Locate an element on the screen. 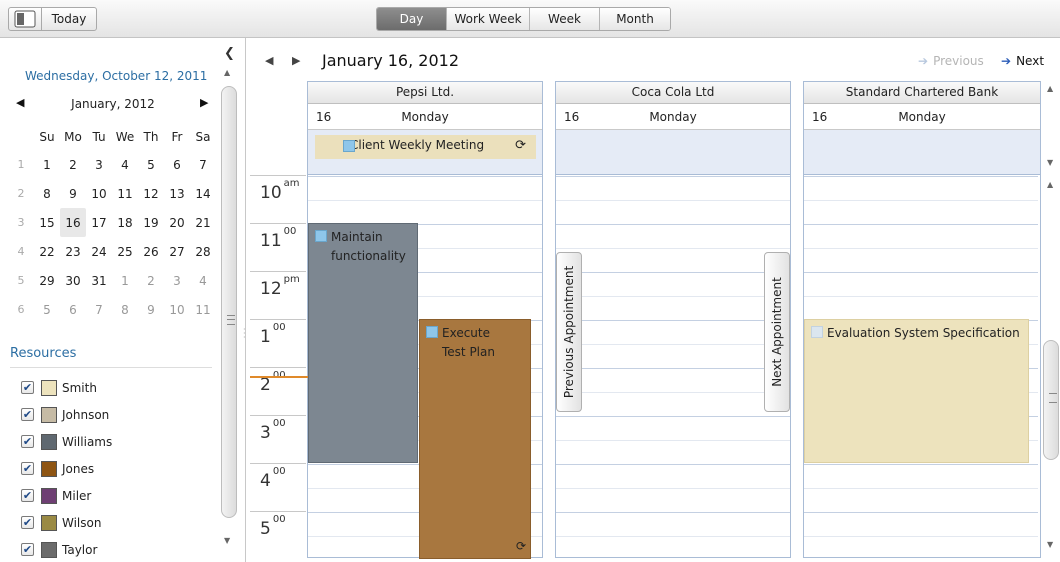 The width and height of the screenshot is (1060, 562). resource-item: ✔ Miler is located at coordinates (66, 495).